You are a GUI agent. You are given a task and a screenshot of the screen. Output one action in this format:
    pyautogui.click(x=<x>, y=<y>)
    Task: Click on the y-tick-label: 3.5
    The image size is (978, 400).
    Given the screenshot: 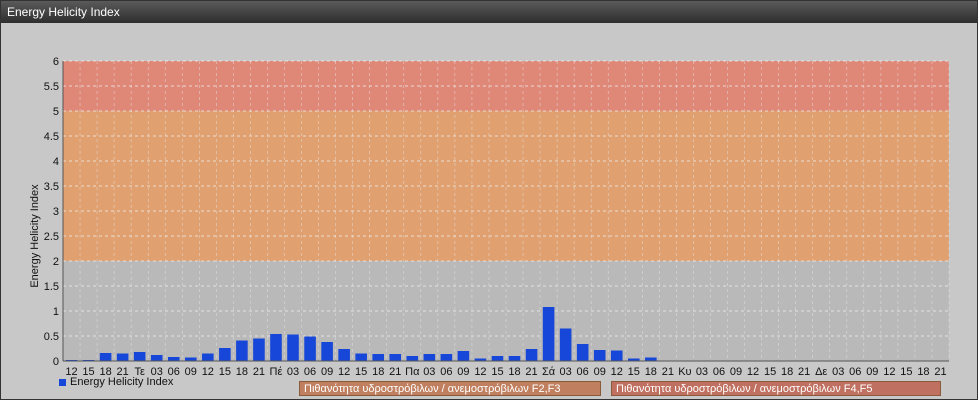 What is the action you would take?
    pyautogui.click(x=51, y=187)
    